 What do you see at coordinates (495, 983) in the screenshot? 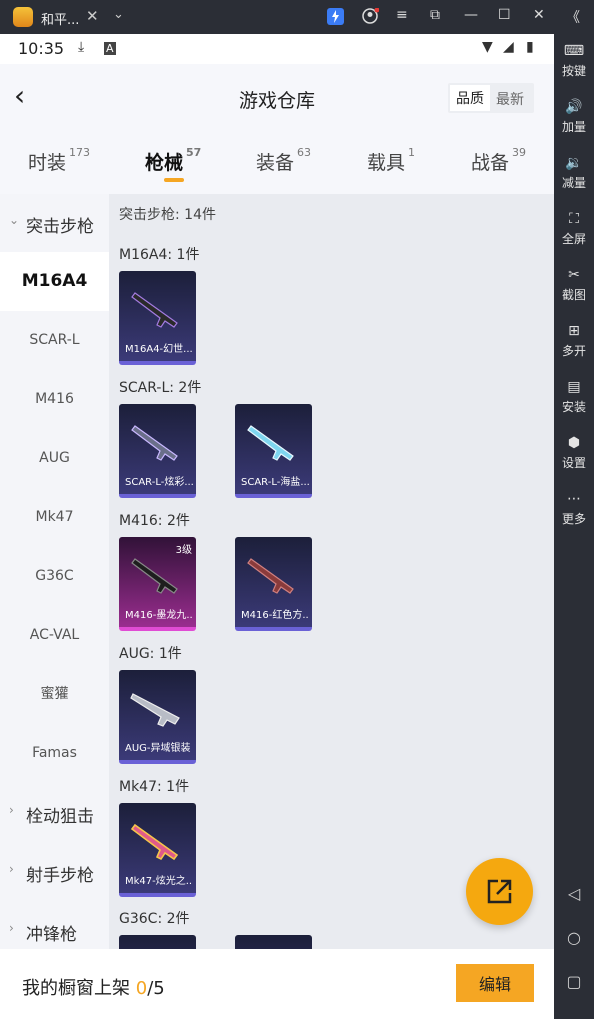
I see `edit-button: 编辑` at bounding box center [495, 983].